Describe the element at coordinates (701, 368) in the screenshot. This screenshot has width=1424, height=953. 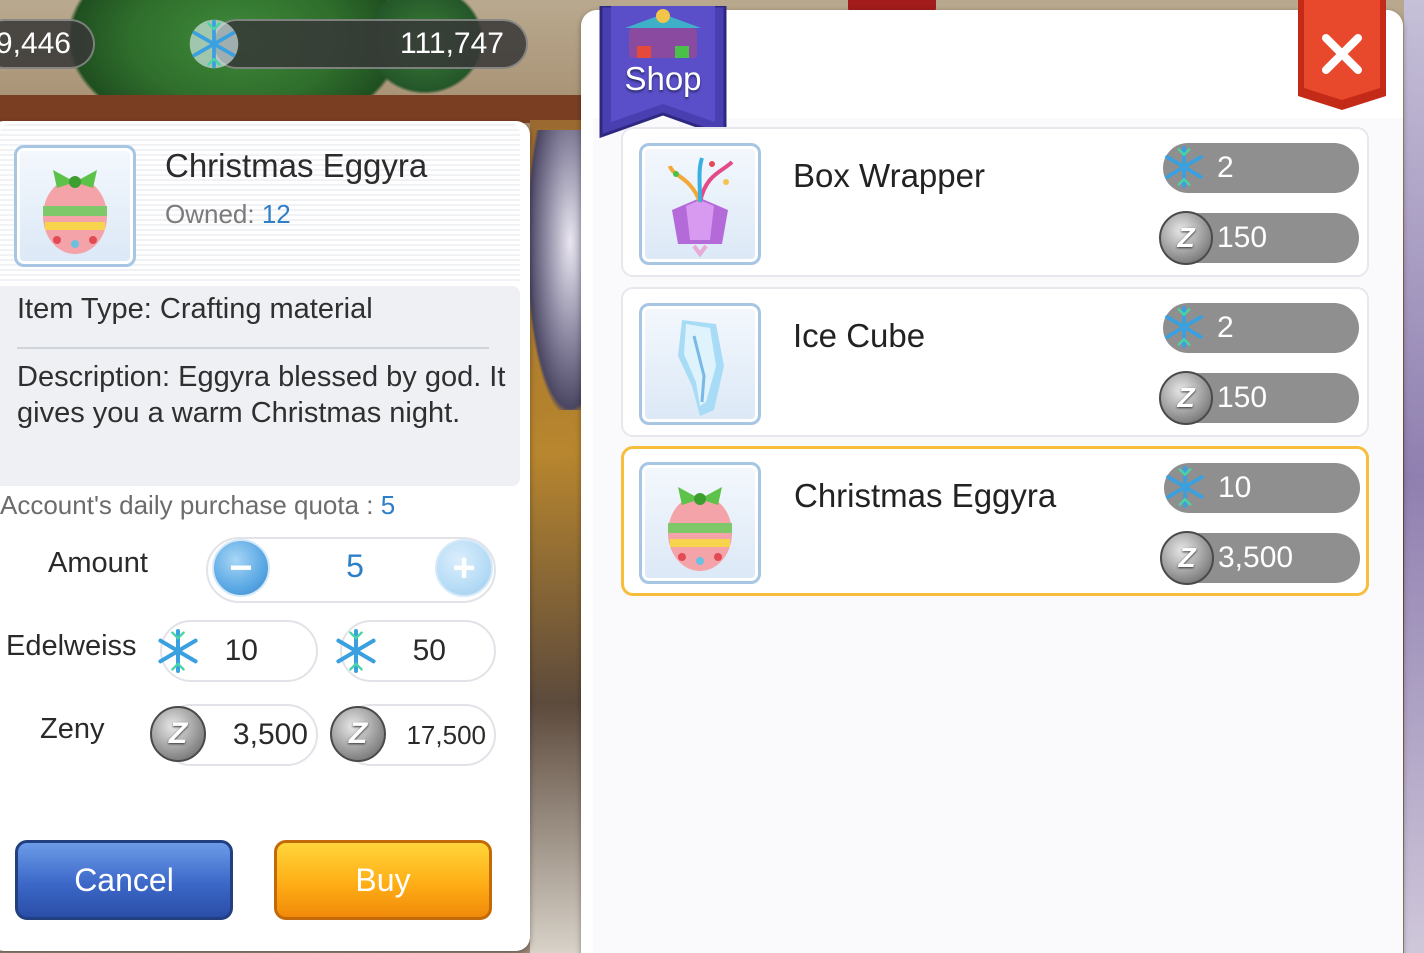
I see `ice-crystal-icon` at that location.